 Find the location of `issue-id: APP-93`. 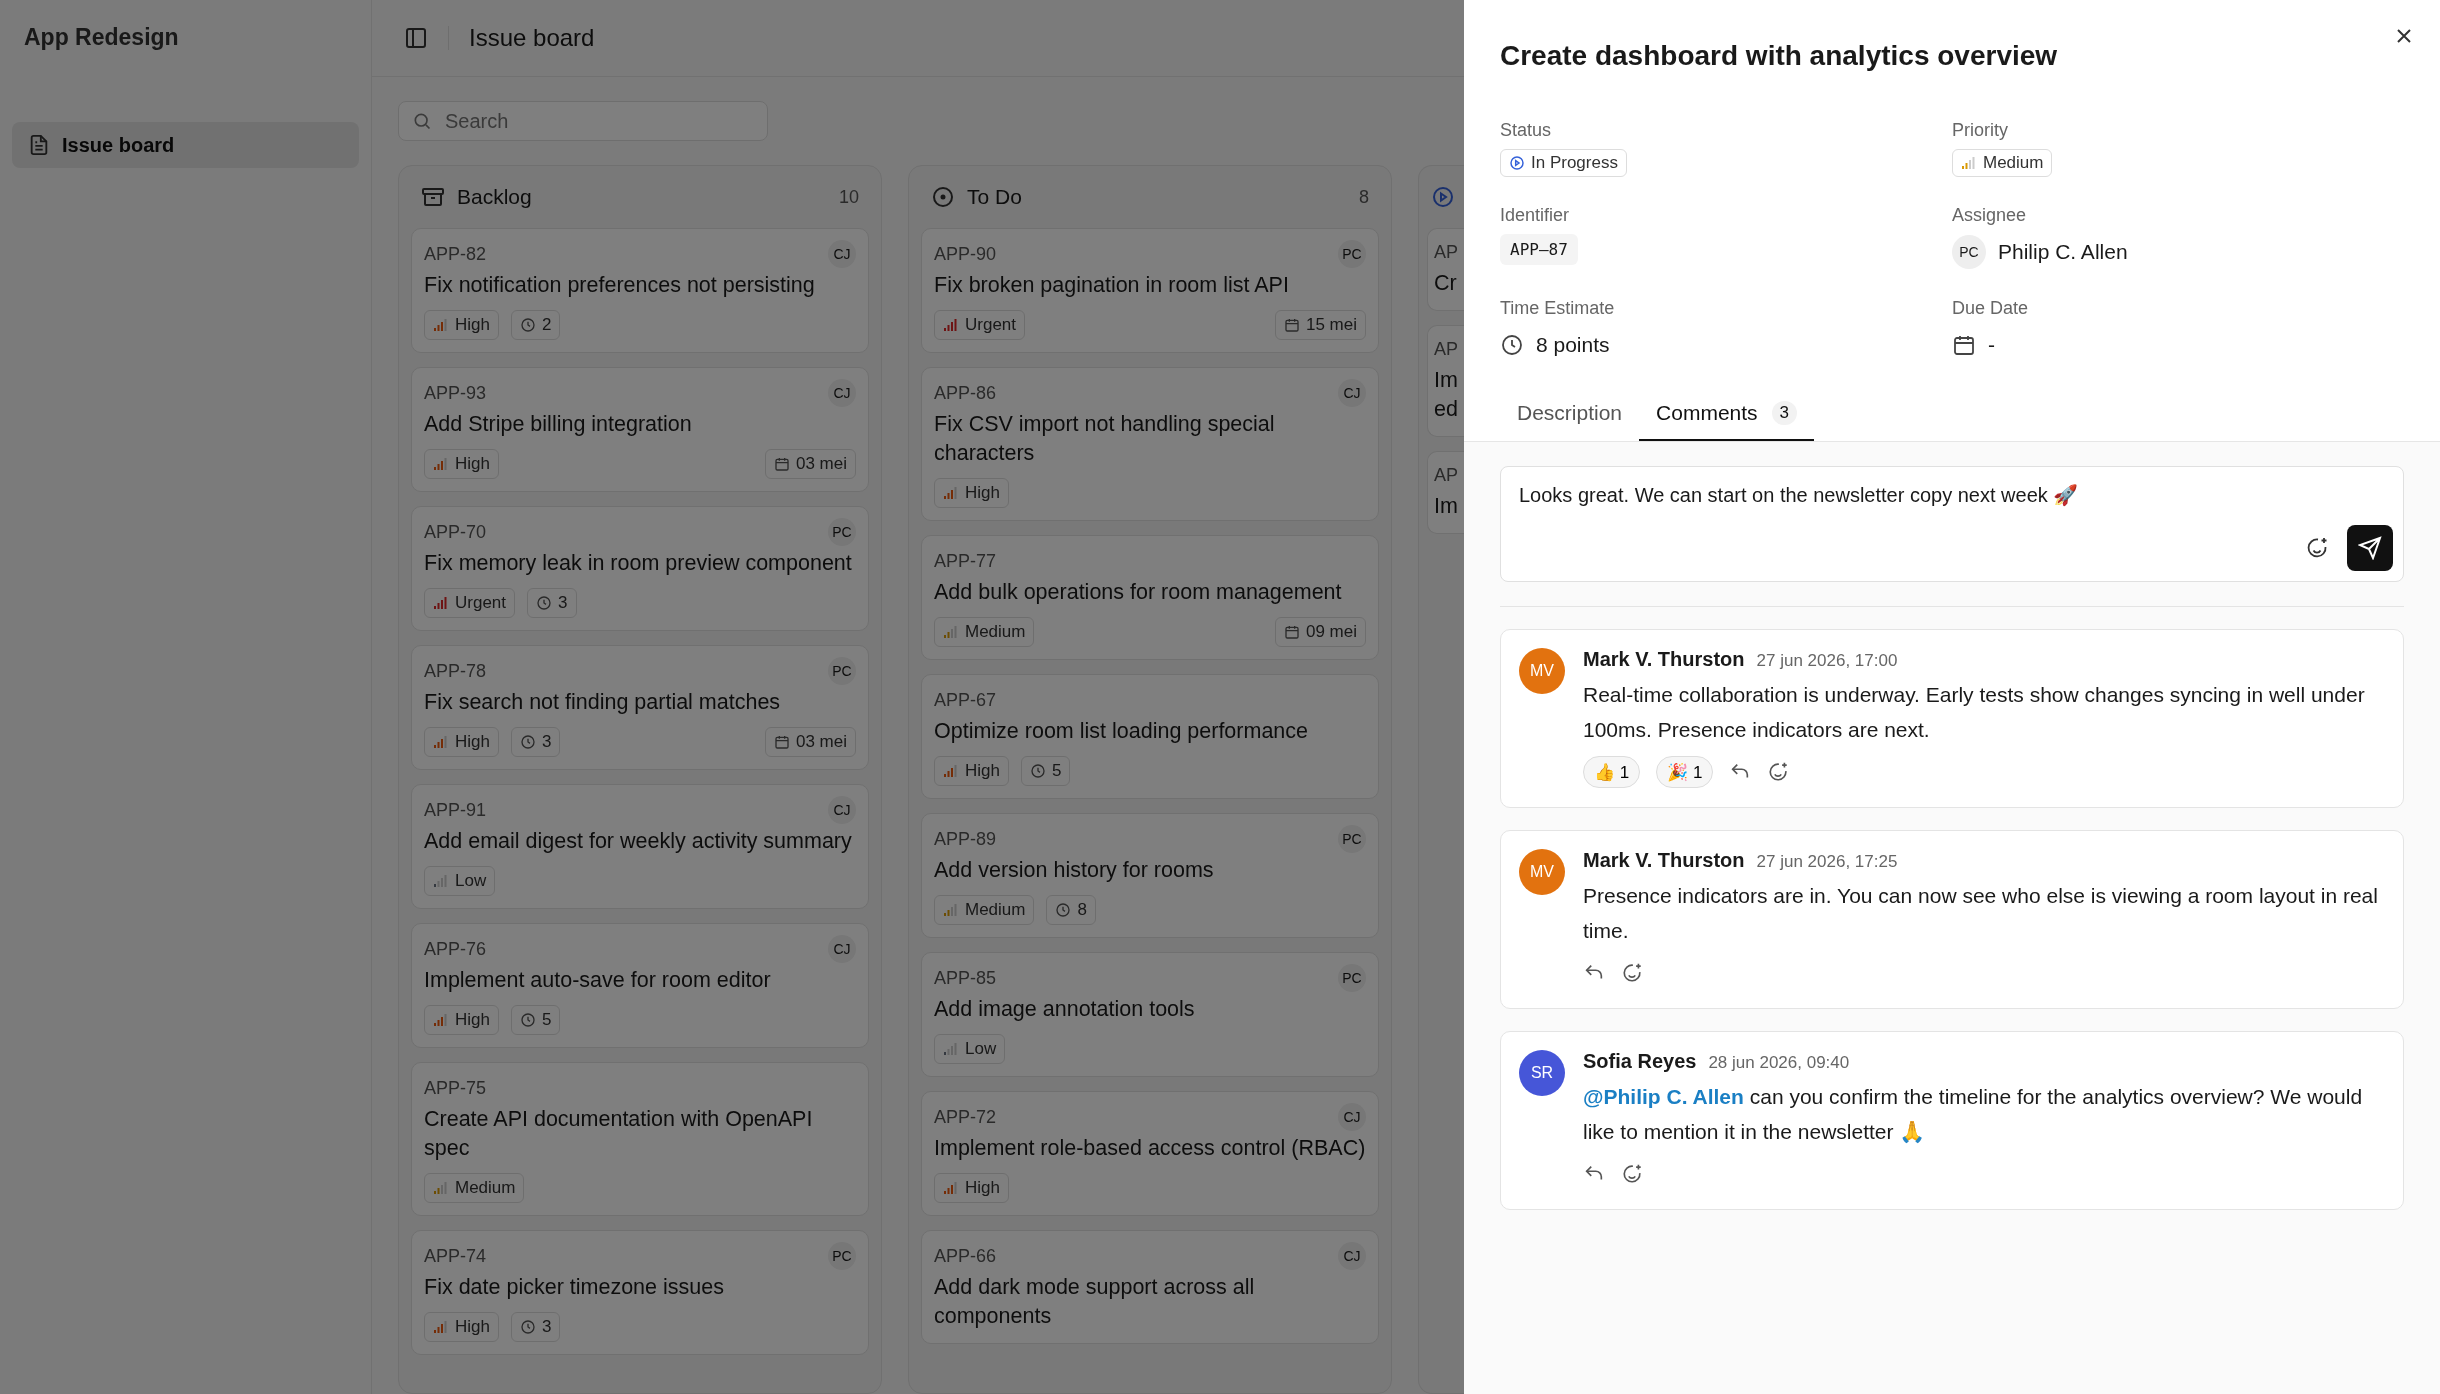

issue-id: APP-93 is located at coordinates (455, 393).